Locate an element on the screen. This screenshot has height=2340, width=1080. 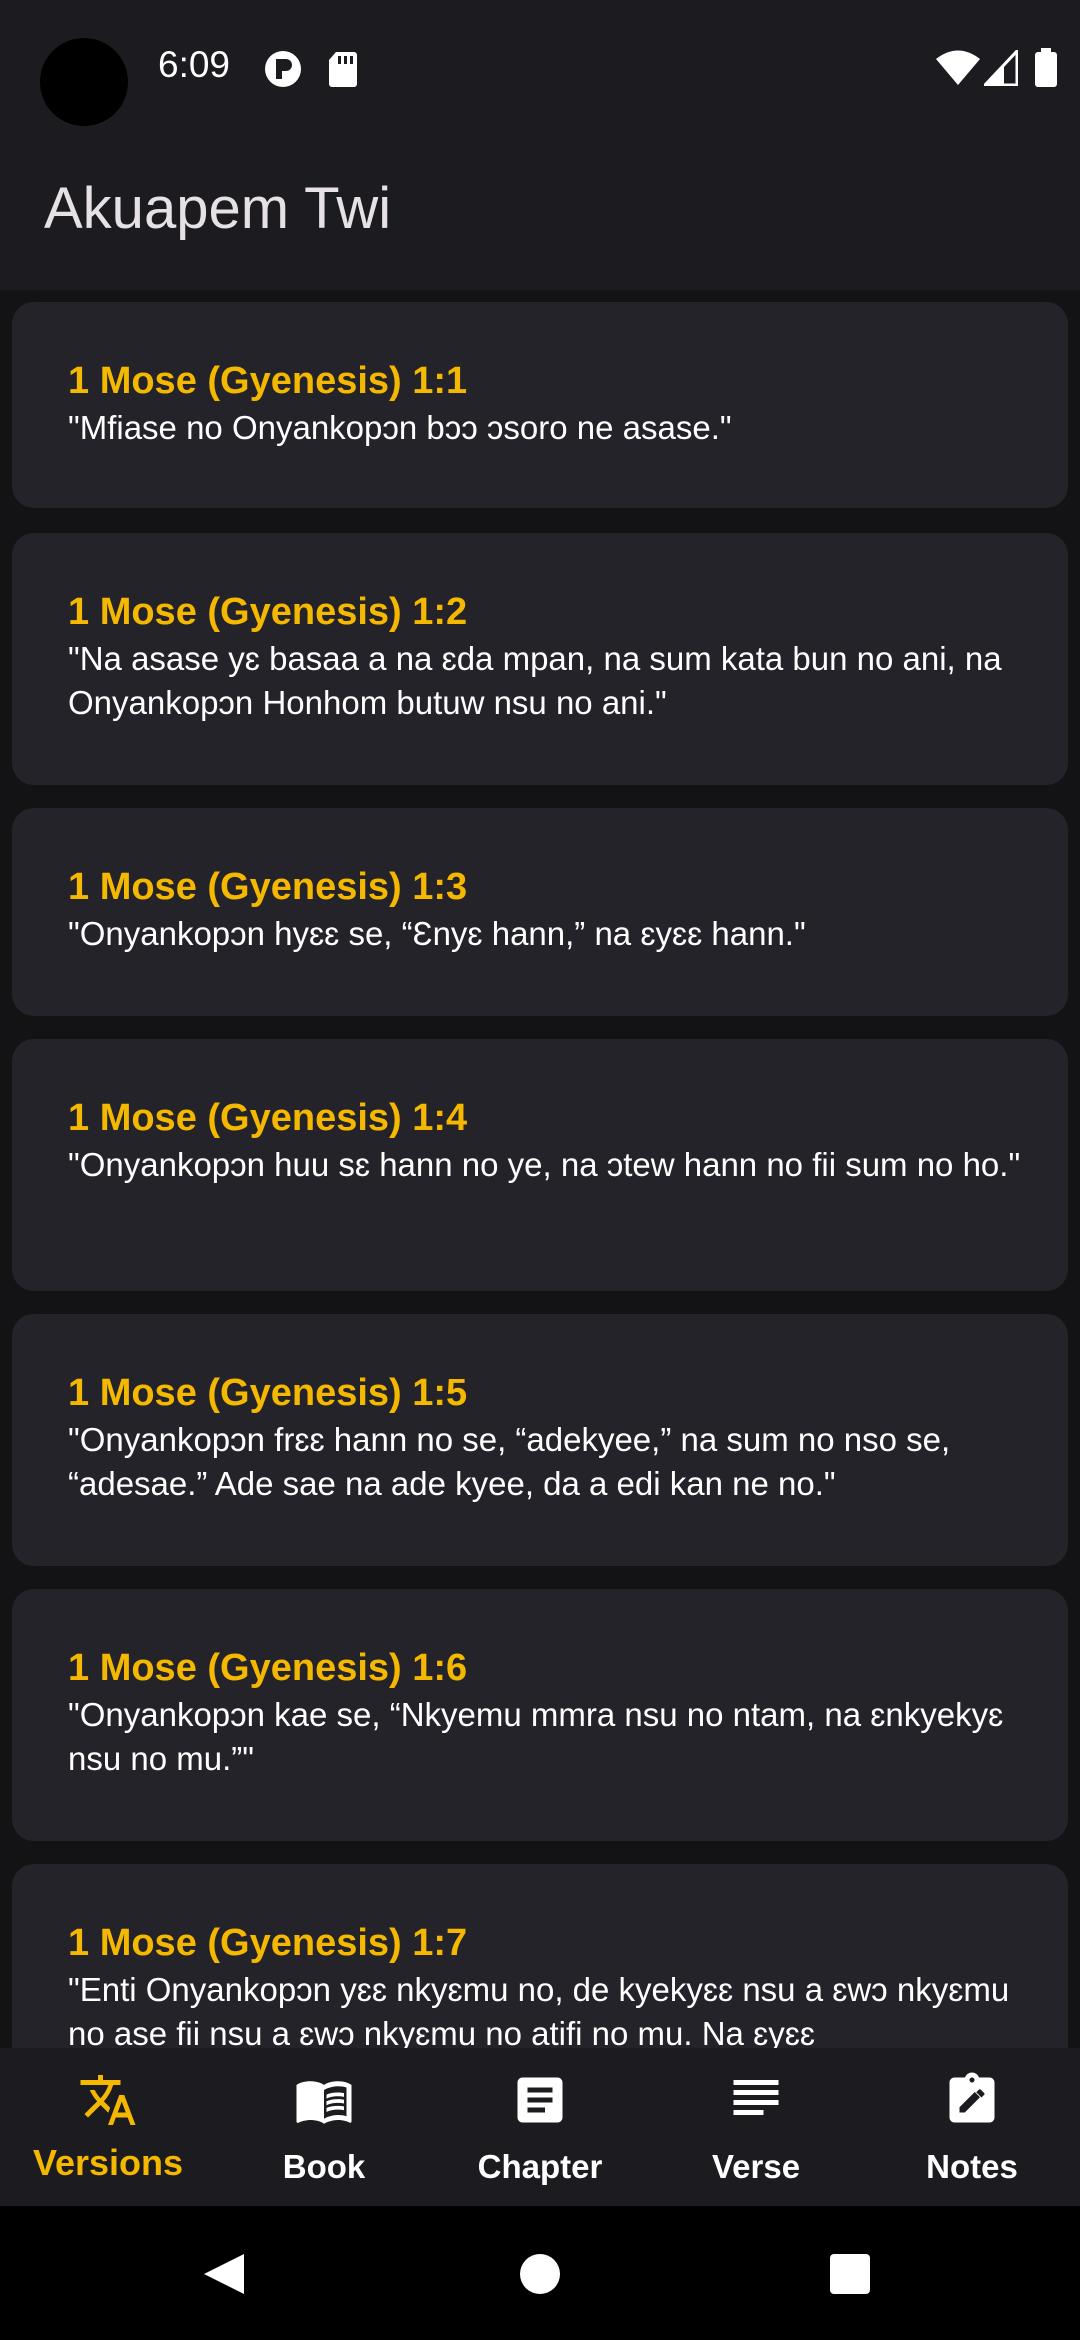
bottom-navigation: Versions Book Chapter Verse Notes is located at coordinates (540, 2127).